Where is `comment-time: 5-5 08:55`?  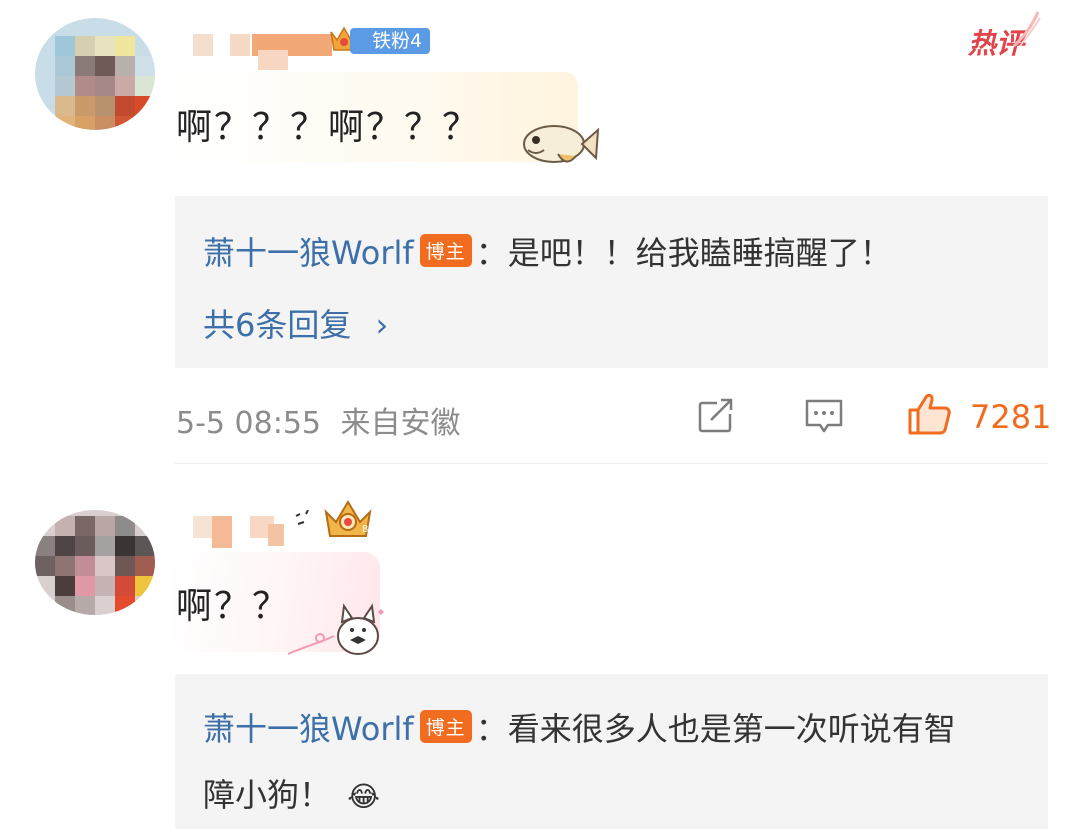
comment-time: 5-5 08:55 is located at coordinates (248, 423).